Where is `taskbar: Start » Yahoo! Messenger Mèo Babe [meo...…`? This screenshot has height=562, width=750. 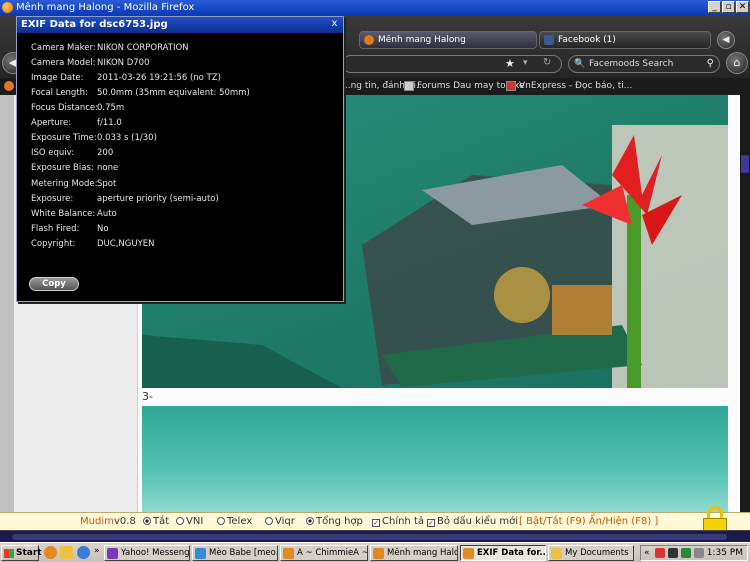 taskbar: Start » Yahoo! Messenger Mèo Babe [meo...… is located at coordinates (375, 552).